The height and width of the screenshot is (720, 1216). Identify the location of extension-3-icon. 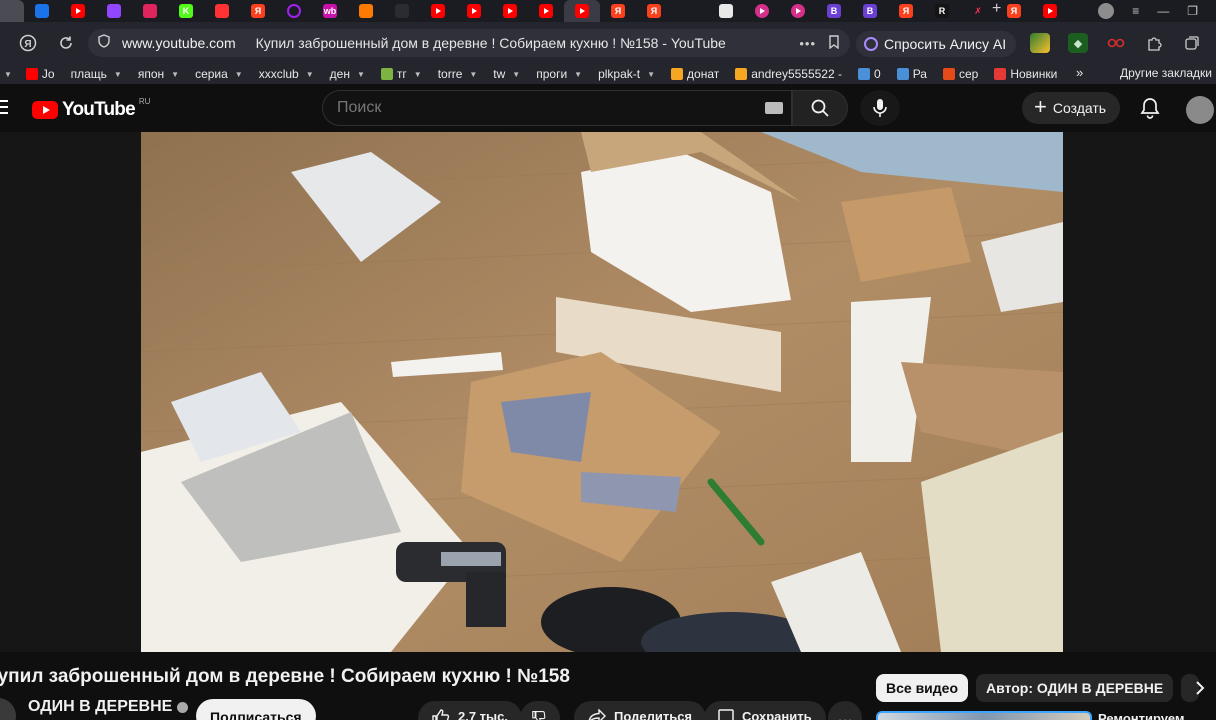
(1116, 43).